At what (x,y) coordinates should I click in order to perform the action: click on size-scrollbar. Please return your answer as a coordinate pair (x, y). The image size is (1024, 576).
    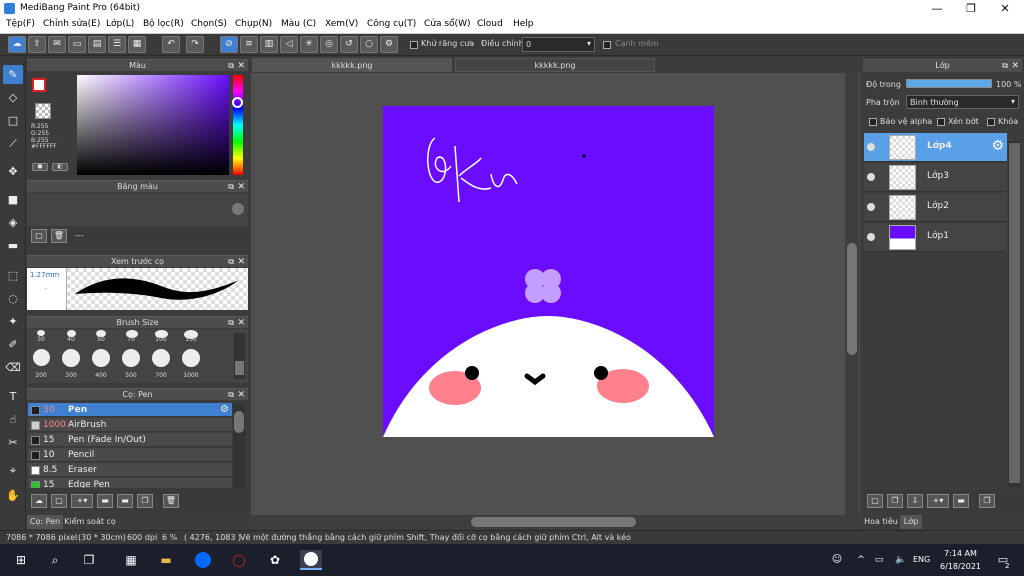
    Looking at the image, I should click on (239, 356).